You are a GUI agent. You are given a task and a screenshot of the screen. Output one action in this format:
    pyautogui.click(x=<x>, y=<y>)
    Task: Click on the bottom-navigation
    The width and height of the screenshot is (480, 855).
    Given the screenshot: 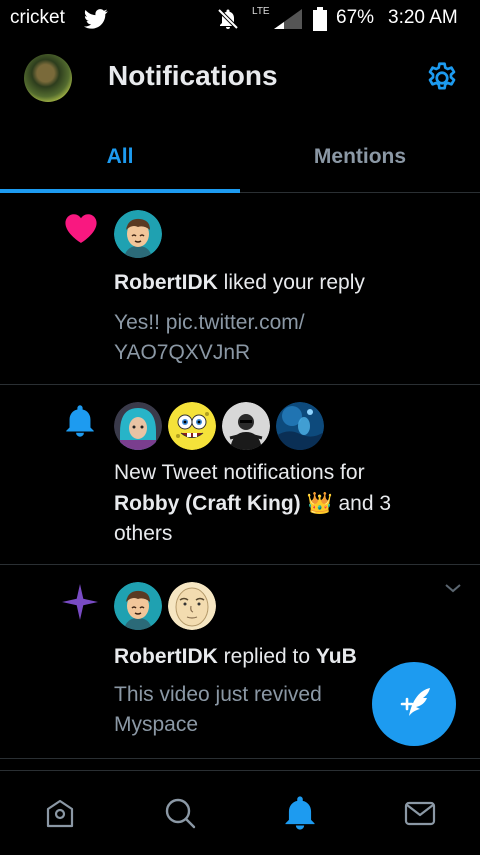 What is the action you would take?
    pyautogui.click(x=240, y=812)
    